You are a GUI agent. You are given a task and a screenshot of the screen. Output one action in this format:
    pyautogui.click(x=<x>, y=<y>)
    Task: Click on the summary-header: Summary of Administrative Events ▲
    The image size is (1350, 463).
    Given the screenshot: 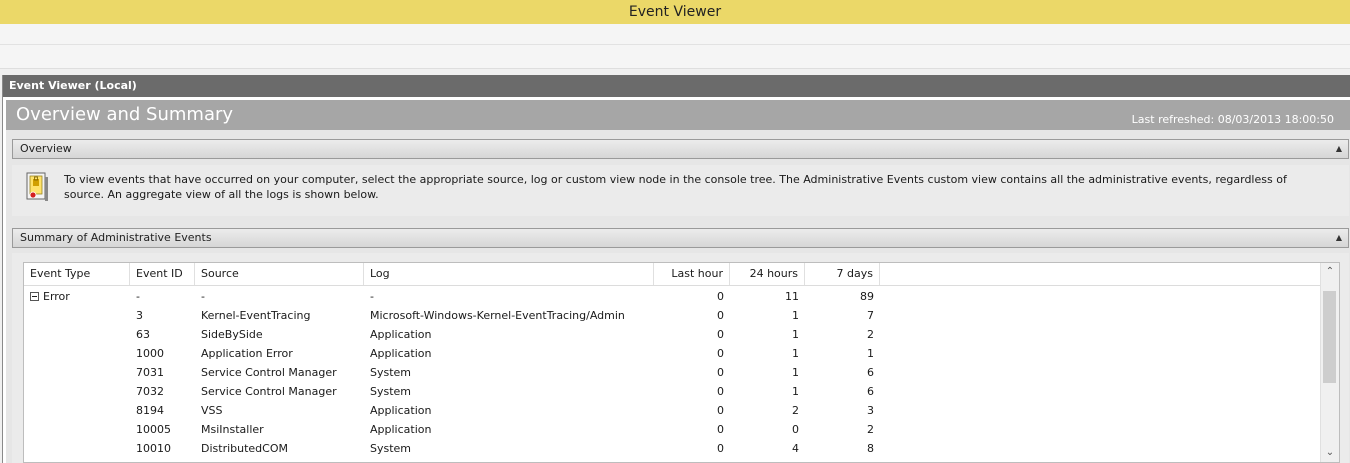 What is the action you would take?
    pyautogui.click(x=680, y=238)
    